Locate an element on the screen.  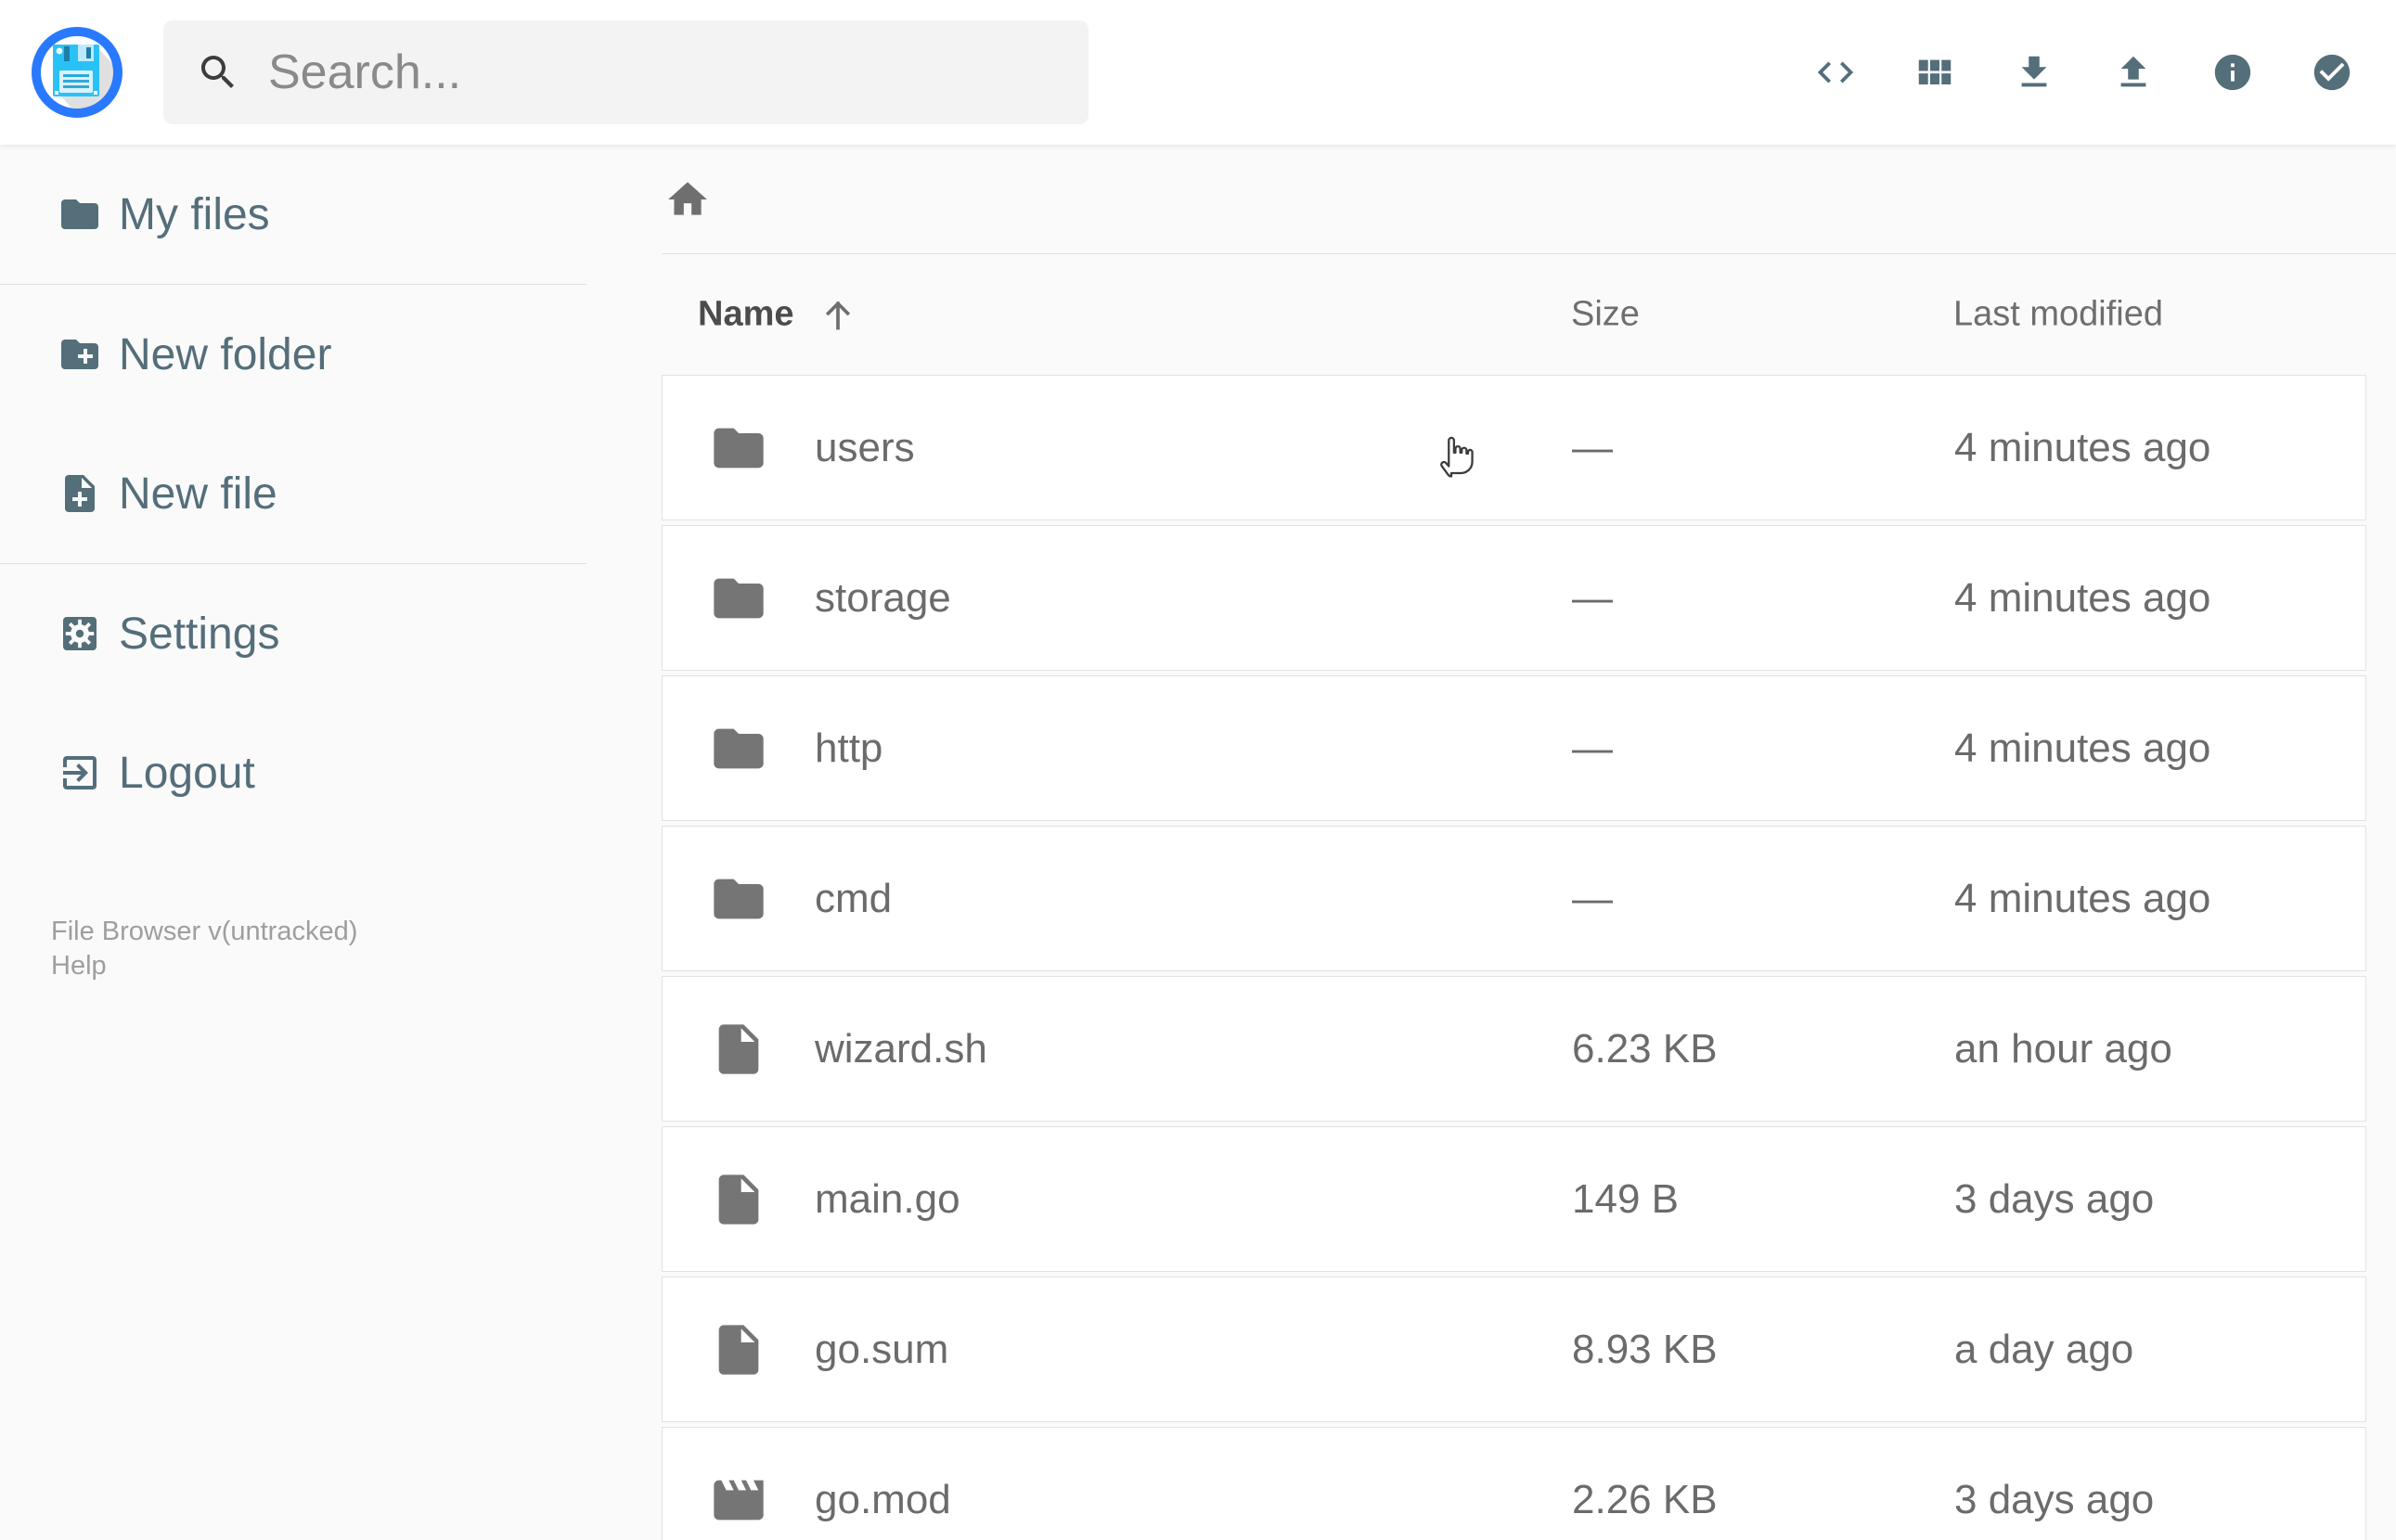
table-row: main.go 149 B 3 days ago is located at coordinates (1514, 1199).